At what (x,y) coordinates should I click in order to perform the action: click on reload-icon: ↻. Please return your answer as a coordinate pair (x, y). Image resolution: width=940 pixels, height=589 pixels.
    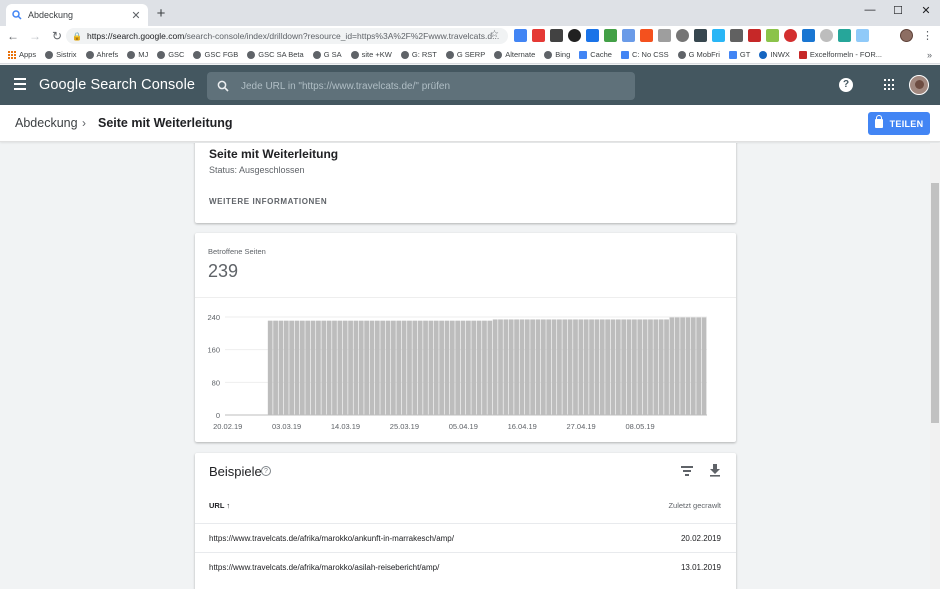
    Looking at the image, I should click on (57, 36).